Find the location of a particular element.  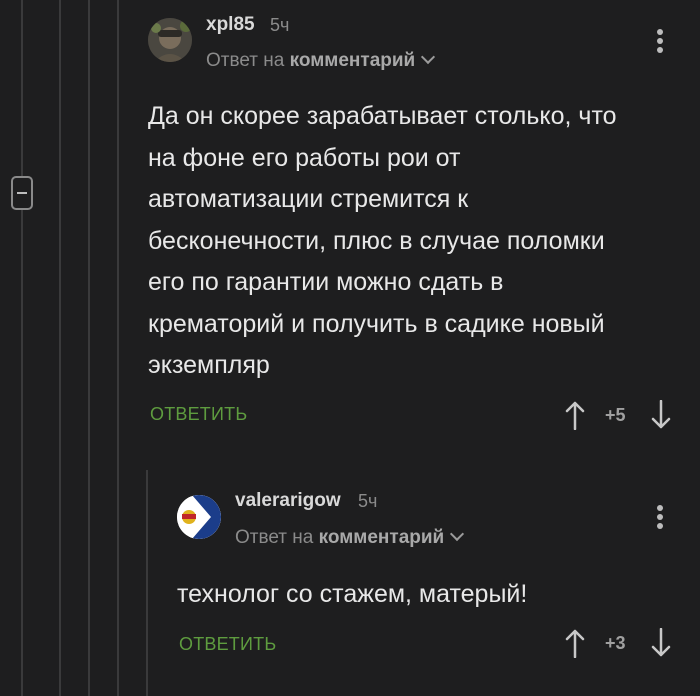

rating: +3 is located at coordinates (615, 643).